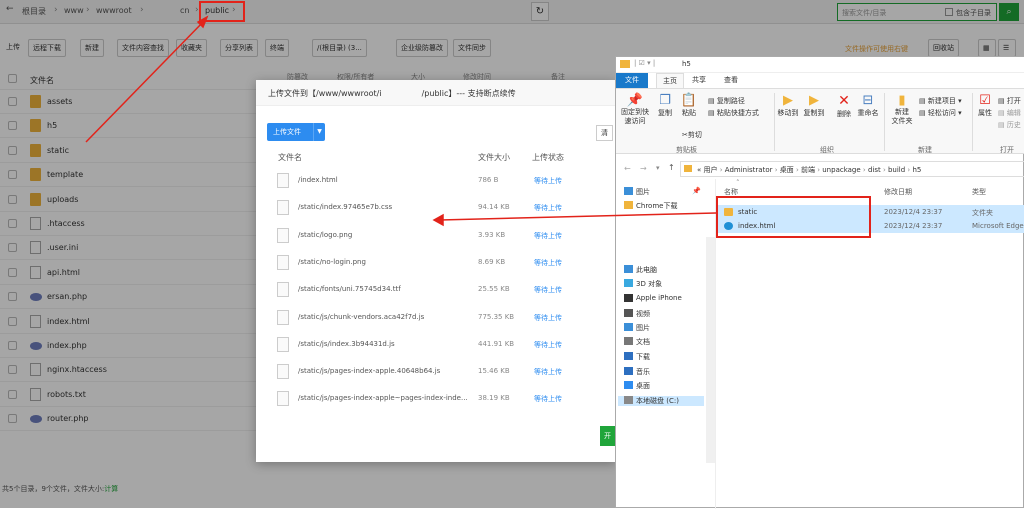 Image resolution: width=1024 pixels, height=509 pixels. Describe the element at coordinates (438, 220) in the screenshot. I see `arrowhead-icon` at that location.